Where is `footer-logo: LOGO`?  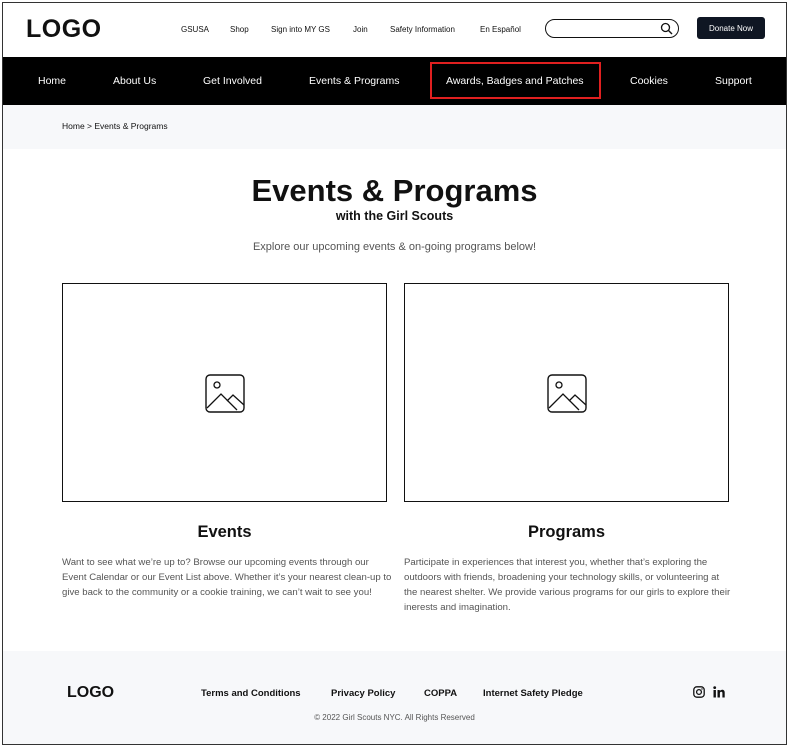
footer-logo: LOGO is located at coordinates (90, 693).